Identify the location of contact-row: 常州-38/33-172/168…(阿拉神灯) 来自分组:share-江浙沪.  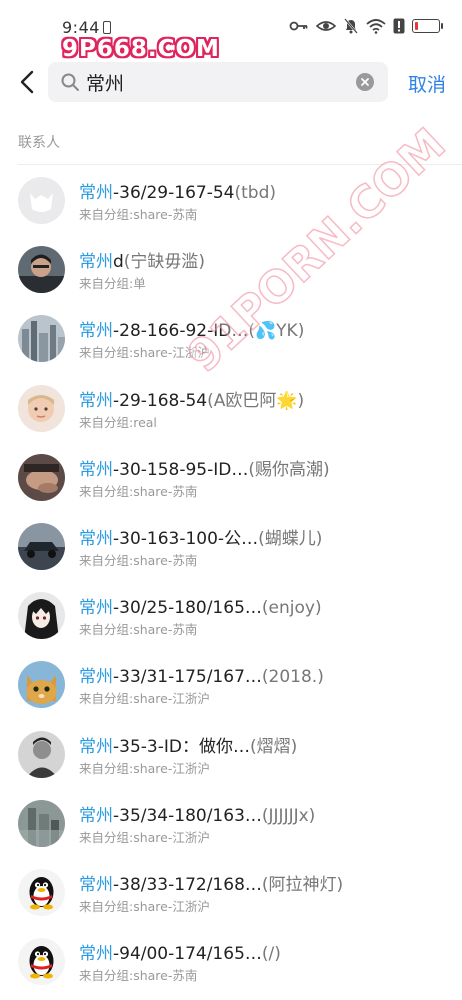
(231, 892).